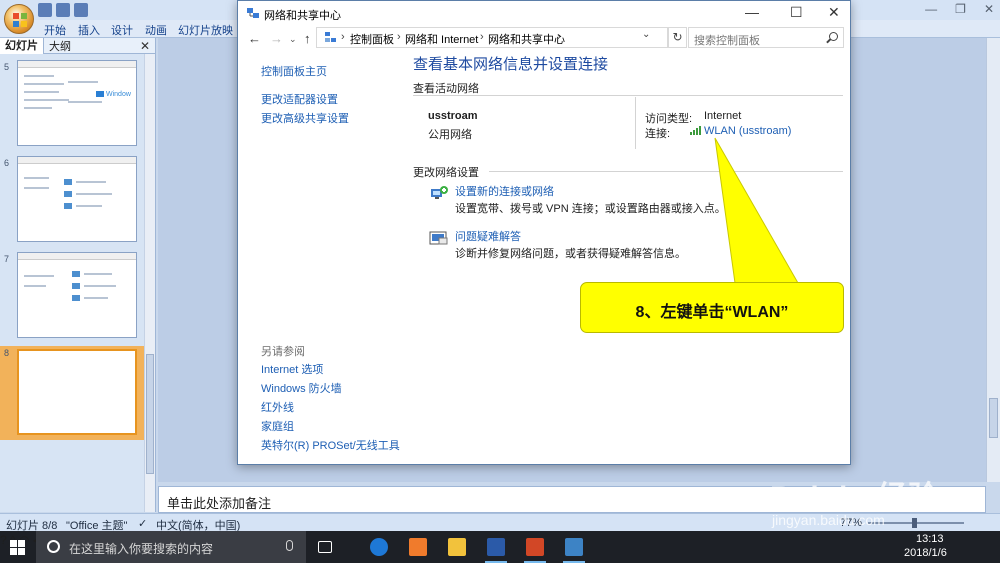 This screenshot has width=1000, height=563. I want to click on tab-slideshow: 幻灯片放映, so click(205, 30).